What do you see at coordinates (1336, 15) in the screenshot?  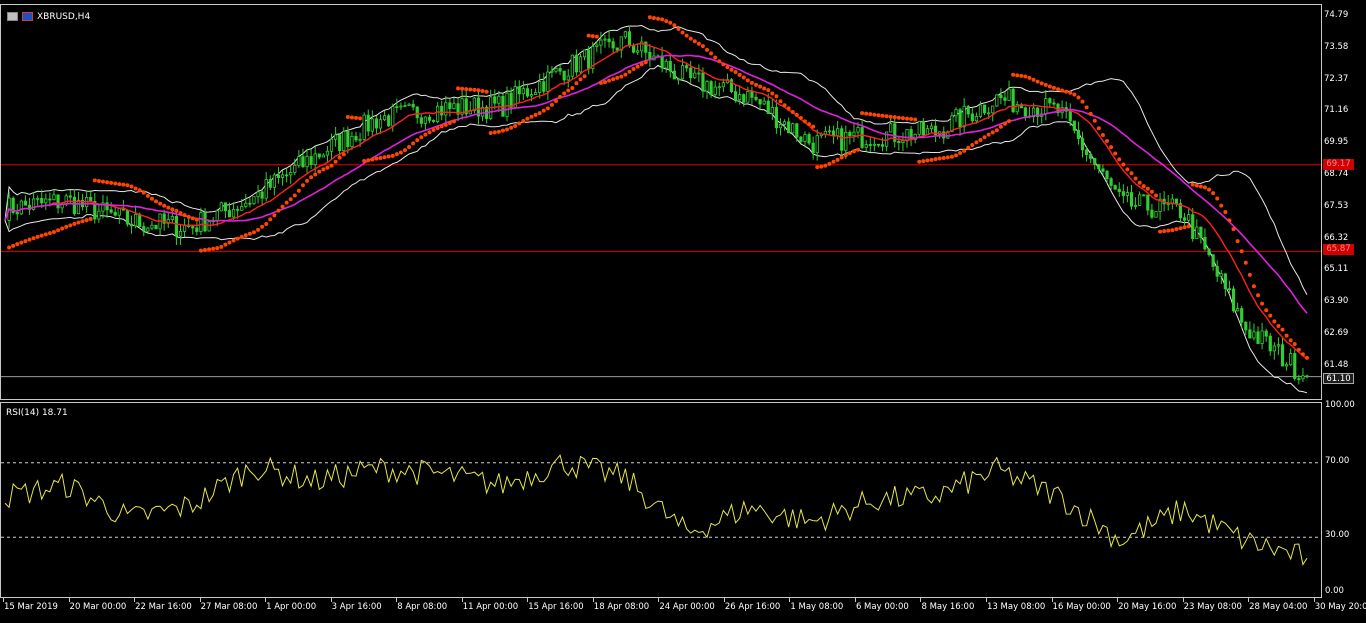 I see `price-tick-label: 74.79` at bounding box center [1336, 15].